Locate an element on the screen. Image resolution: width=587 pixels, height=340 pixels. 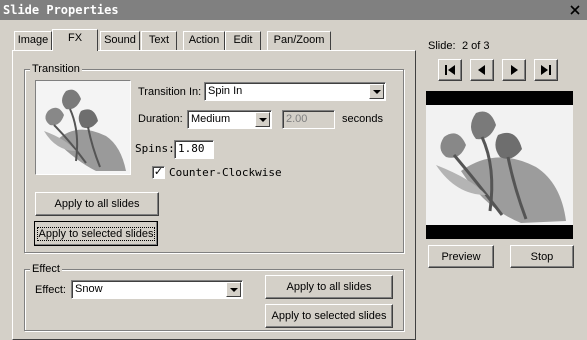
spins-input: 1.80 is located at coordinates (194, 149).